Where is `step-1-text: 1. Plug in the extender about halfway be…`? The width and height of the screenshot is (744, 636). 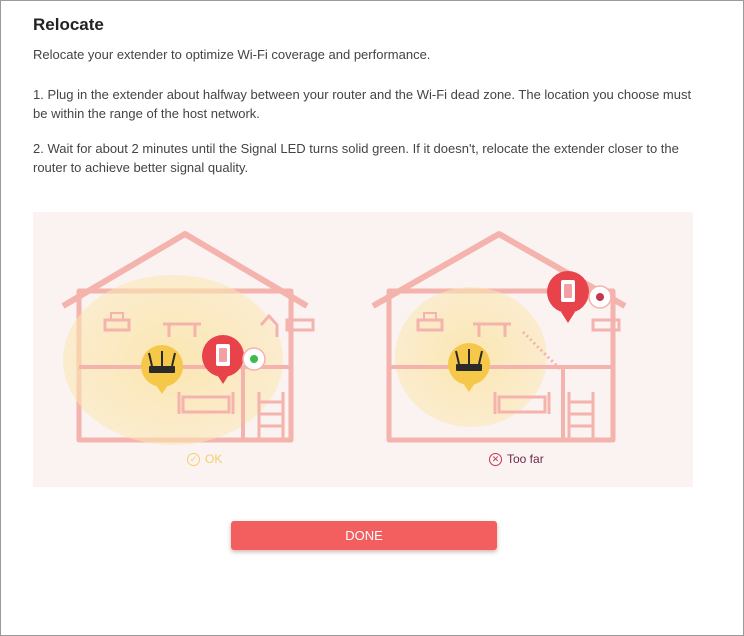
step-1-text: 1. Plug in the extender about halfway be… is located at coordinates (362, 104).